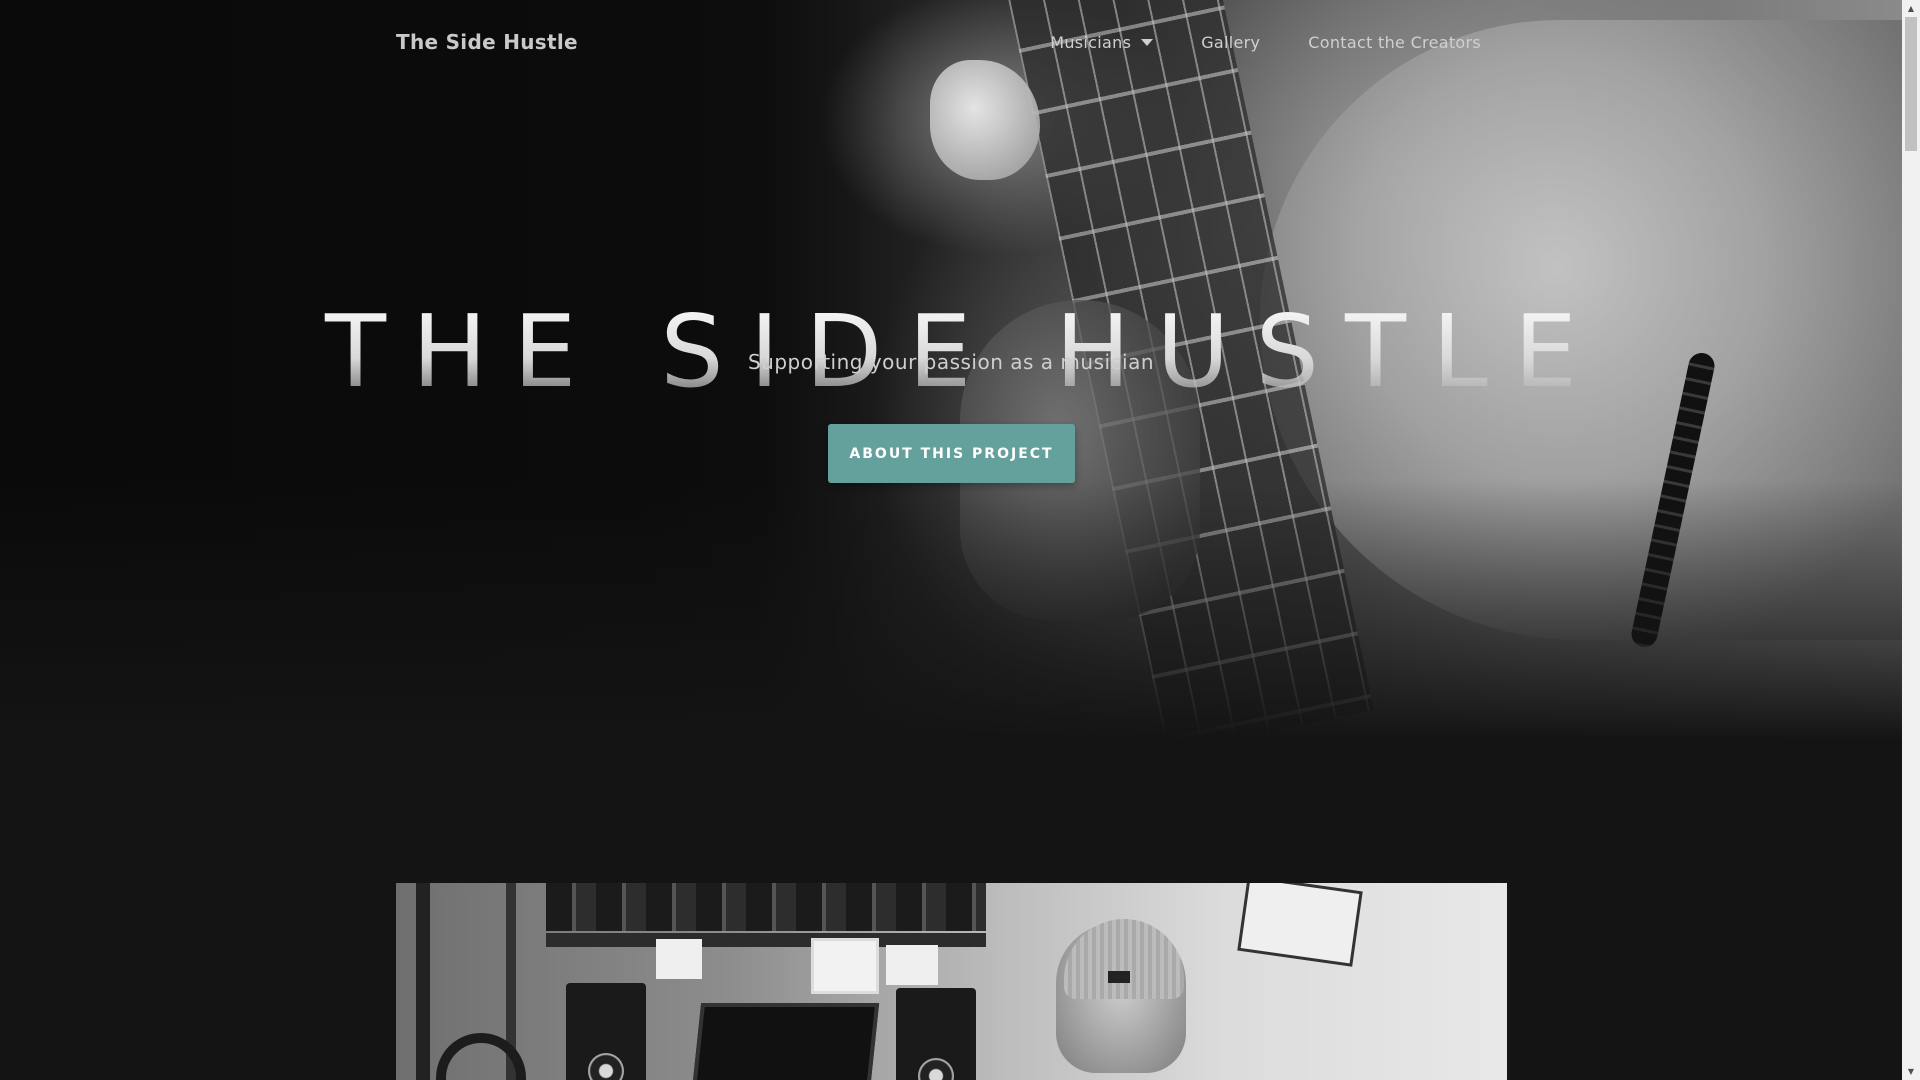 This screenshot has height=1080, width=1920. What do you see at coordinates (1911, 84) in the screenshot?
I see `scrollbar-thumb` at bounding box center [1911, 84].